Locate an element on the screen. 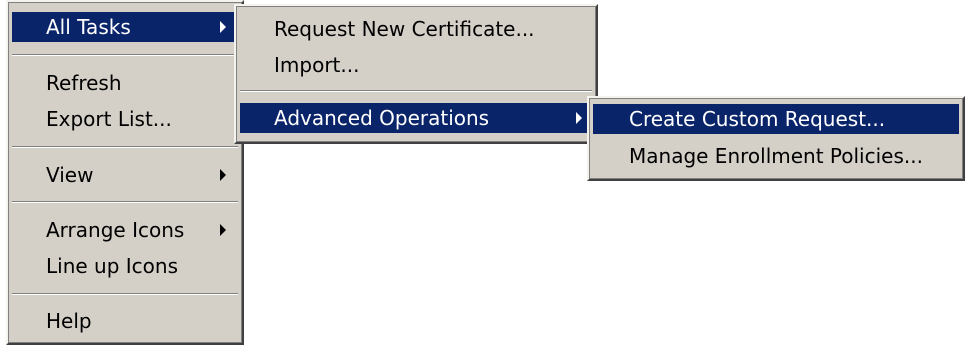  menu-item-label: Advanced Operations is located at coordinates (382, 118).